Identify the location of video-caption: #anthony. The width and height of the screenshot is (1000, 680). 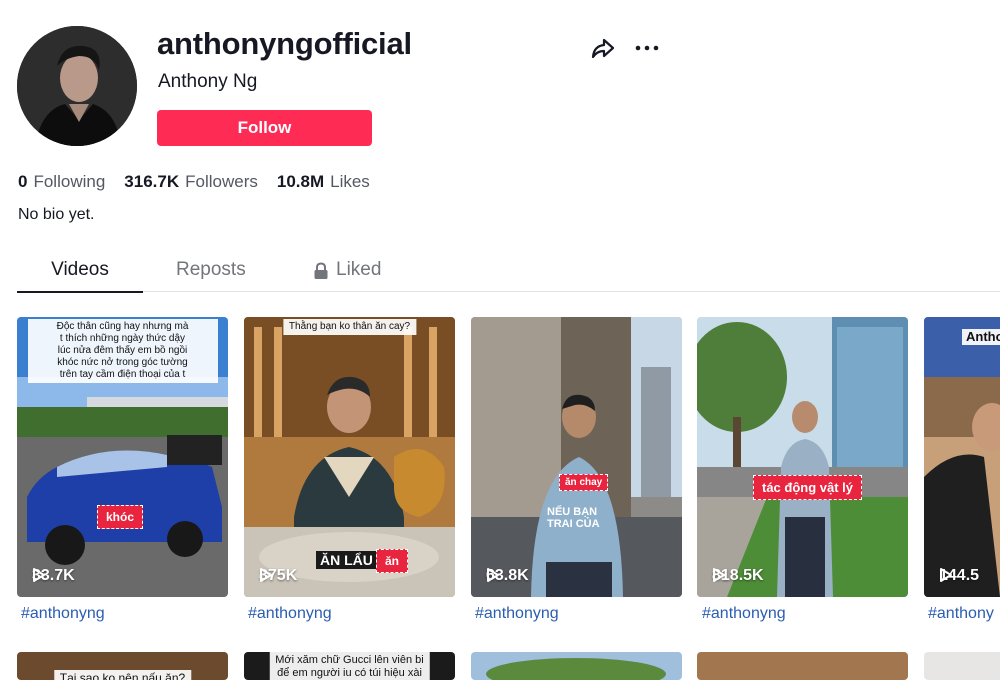
(961, 614).